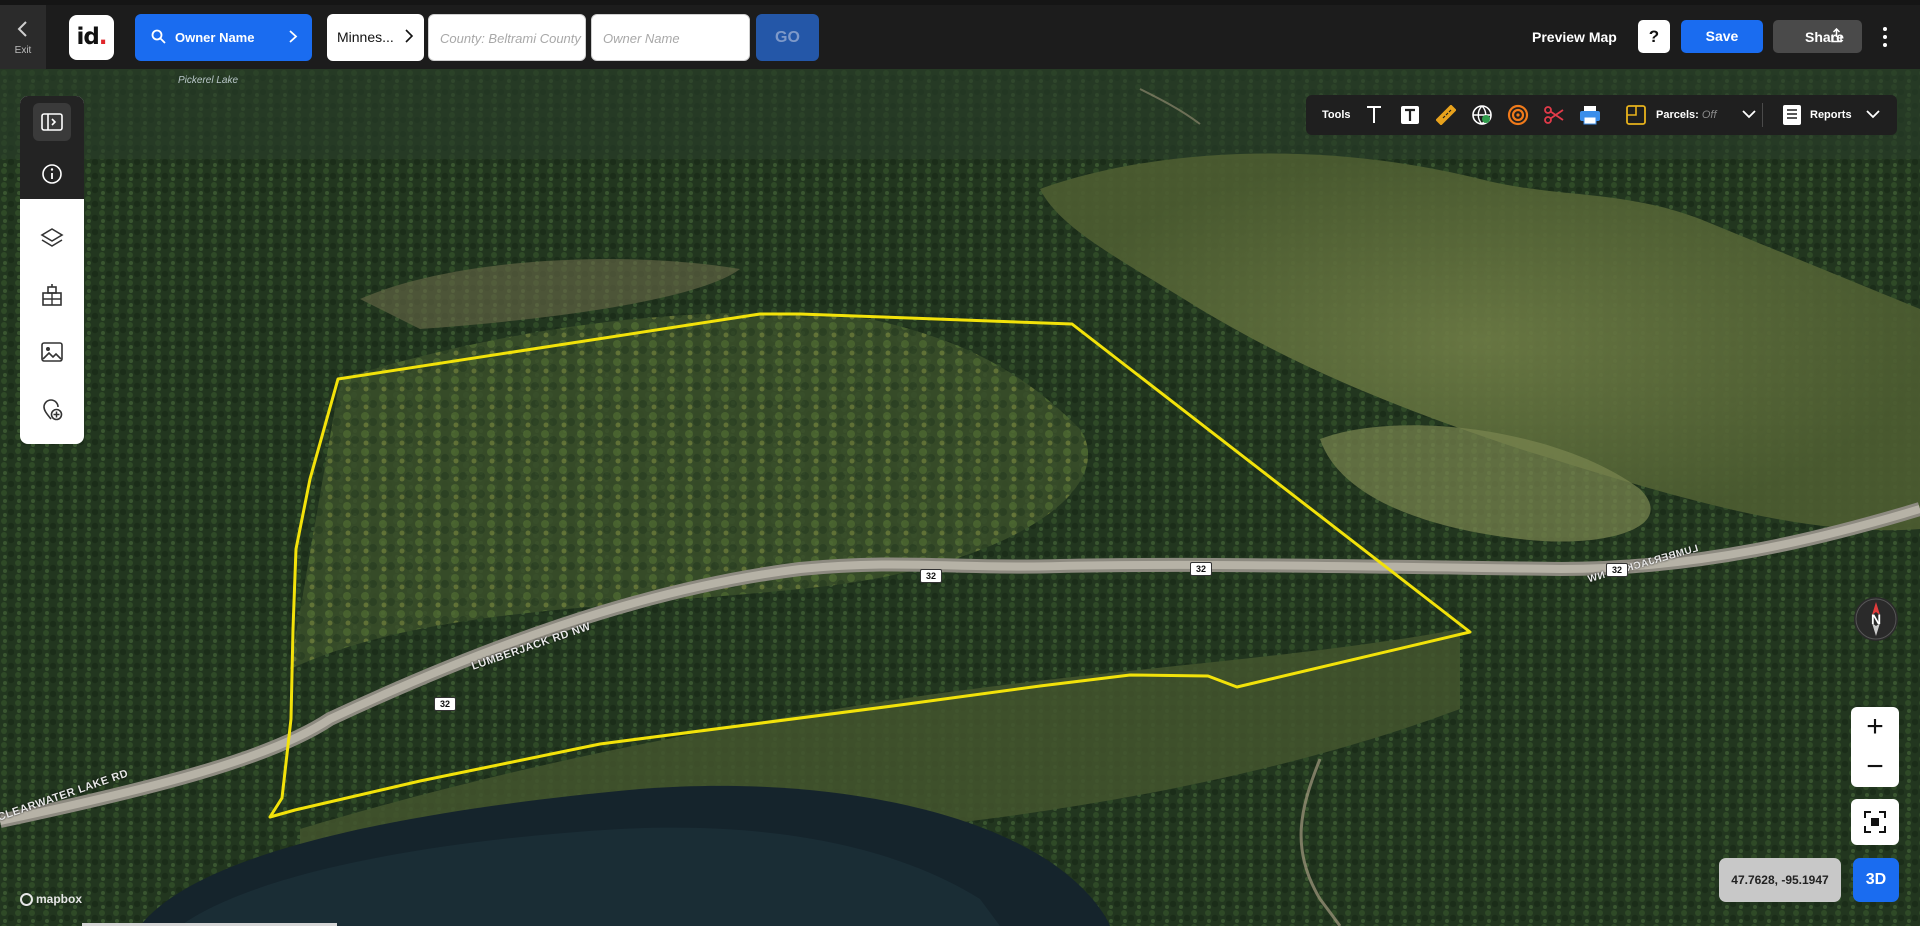  I want to click on save-button: Save, so click(1722, 36).